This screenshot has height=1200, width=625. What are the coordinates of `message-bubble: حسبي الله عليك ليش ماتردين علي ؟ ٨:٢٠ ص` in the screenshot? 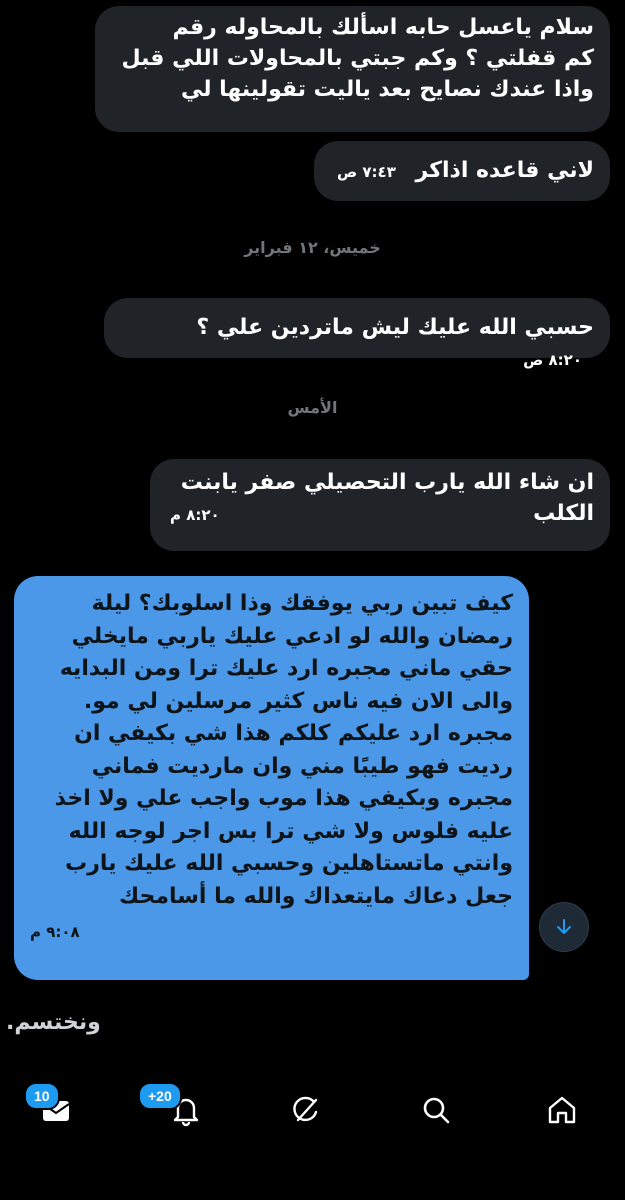 It's located at (357, 333).